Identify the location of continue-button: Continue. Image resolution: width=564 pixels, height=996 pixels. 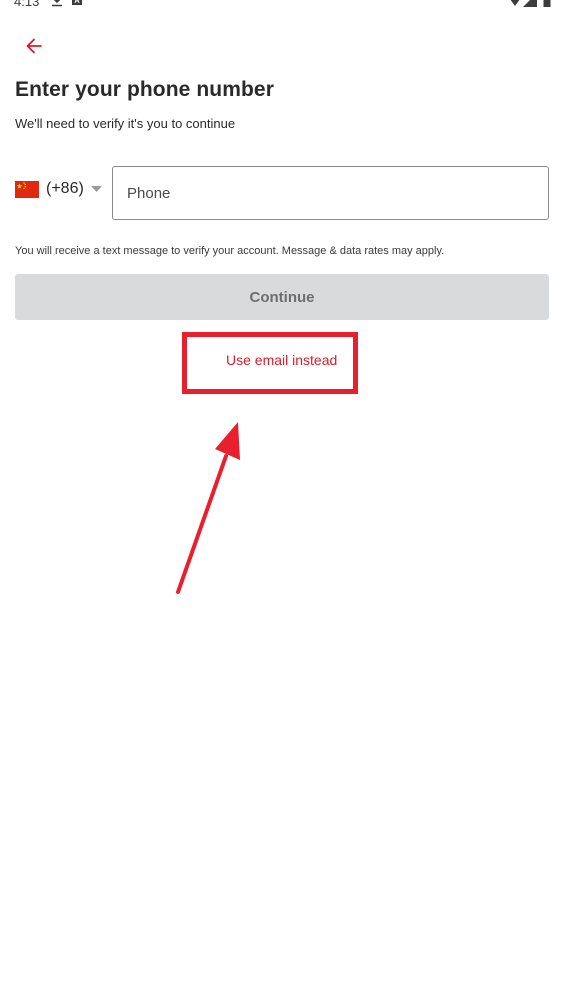
(282, 297).